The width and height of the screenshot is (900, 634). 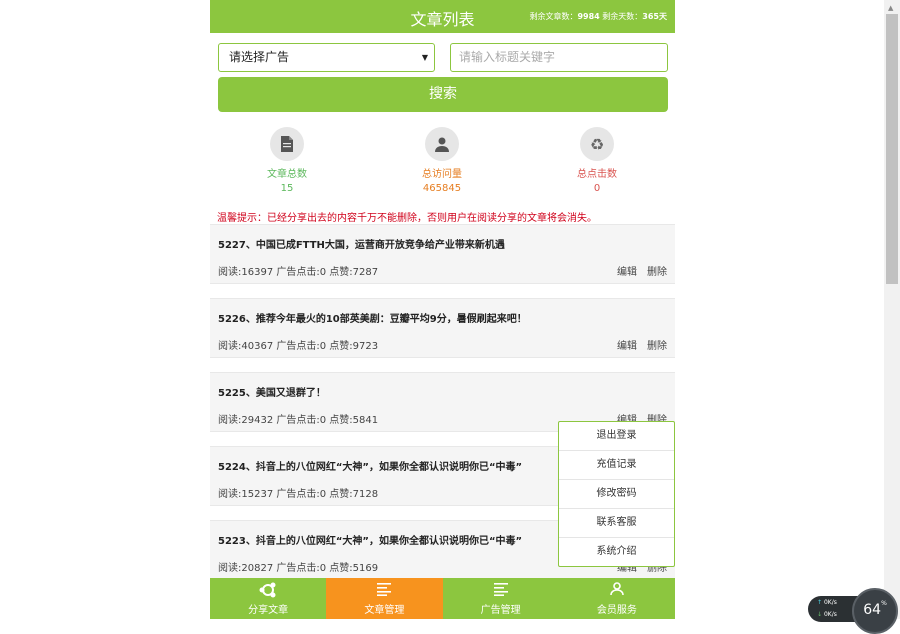 I want to click on article-title: 5224、抖音上的八位网红“大神”，如果你全都认识说明你已“中毒”, so click(x=370, y=465).